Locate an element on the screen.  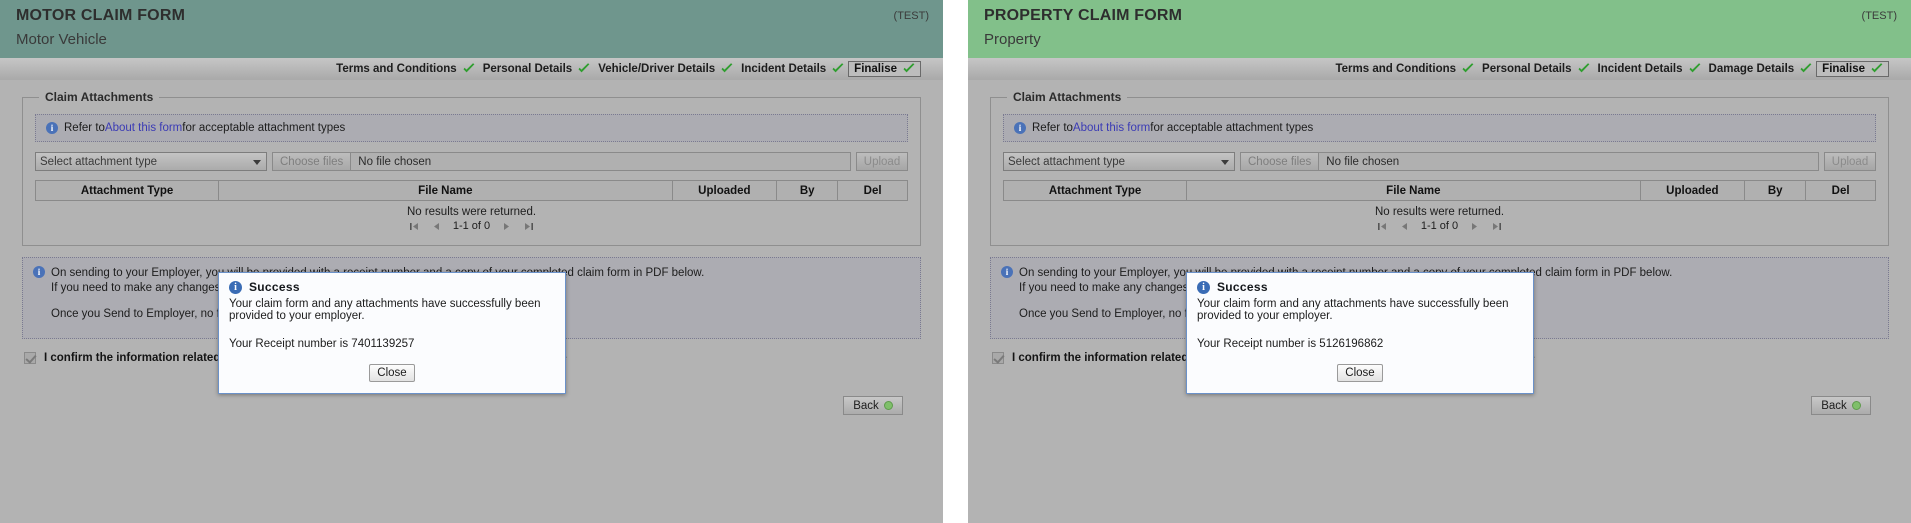
chevron-down-icon is located at coordinates (257, 162).